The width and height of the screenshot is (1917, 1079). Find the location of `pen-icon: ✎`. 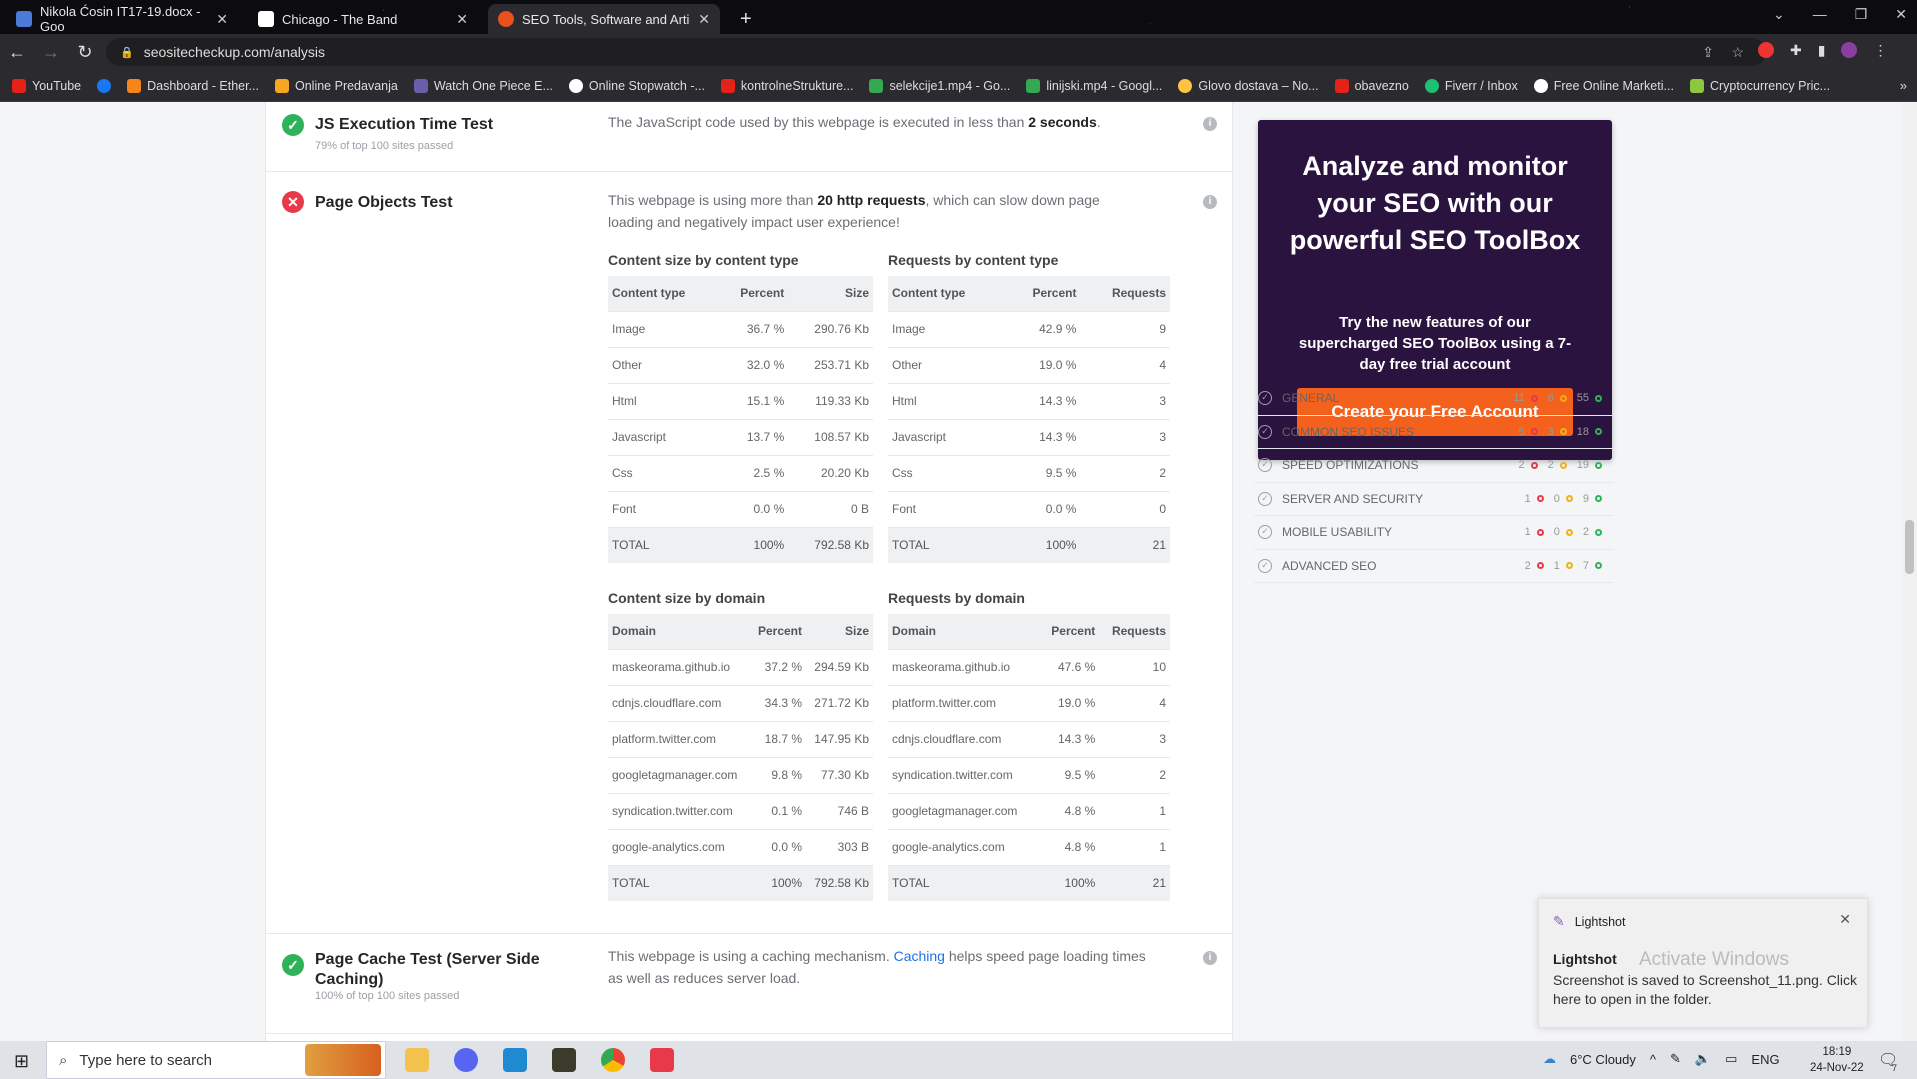

pen-icon: ✎ is located at coordinates (1675, 1059).